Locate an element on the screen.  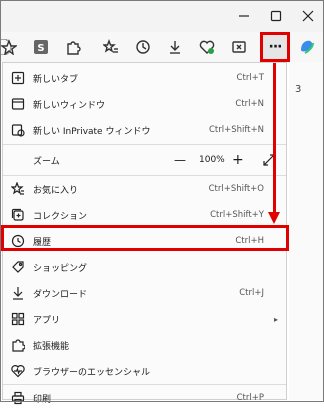
menu-item-favorites: お気に入り Ctrl+Shift+O is located at coordinates (144, 189).